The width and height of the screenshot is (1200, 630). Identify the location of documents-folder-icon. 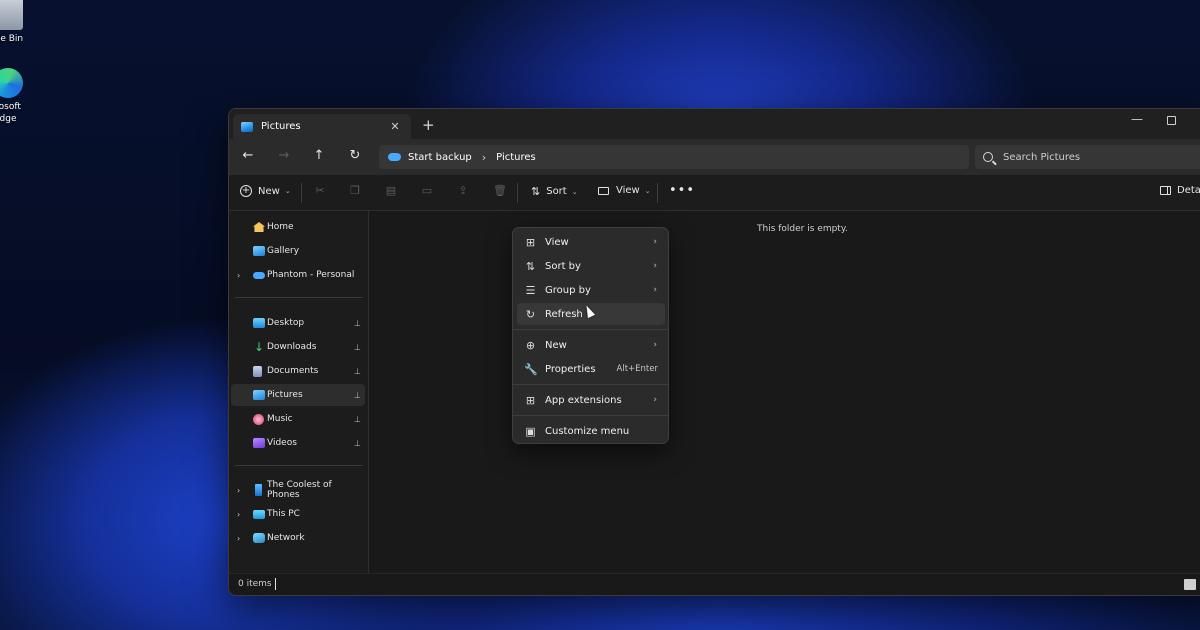
(257, 371).